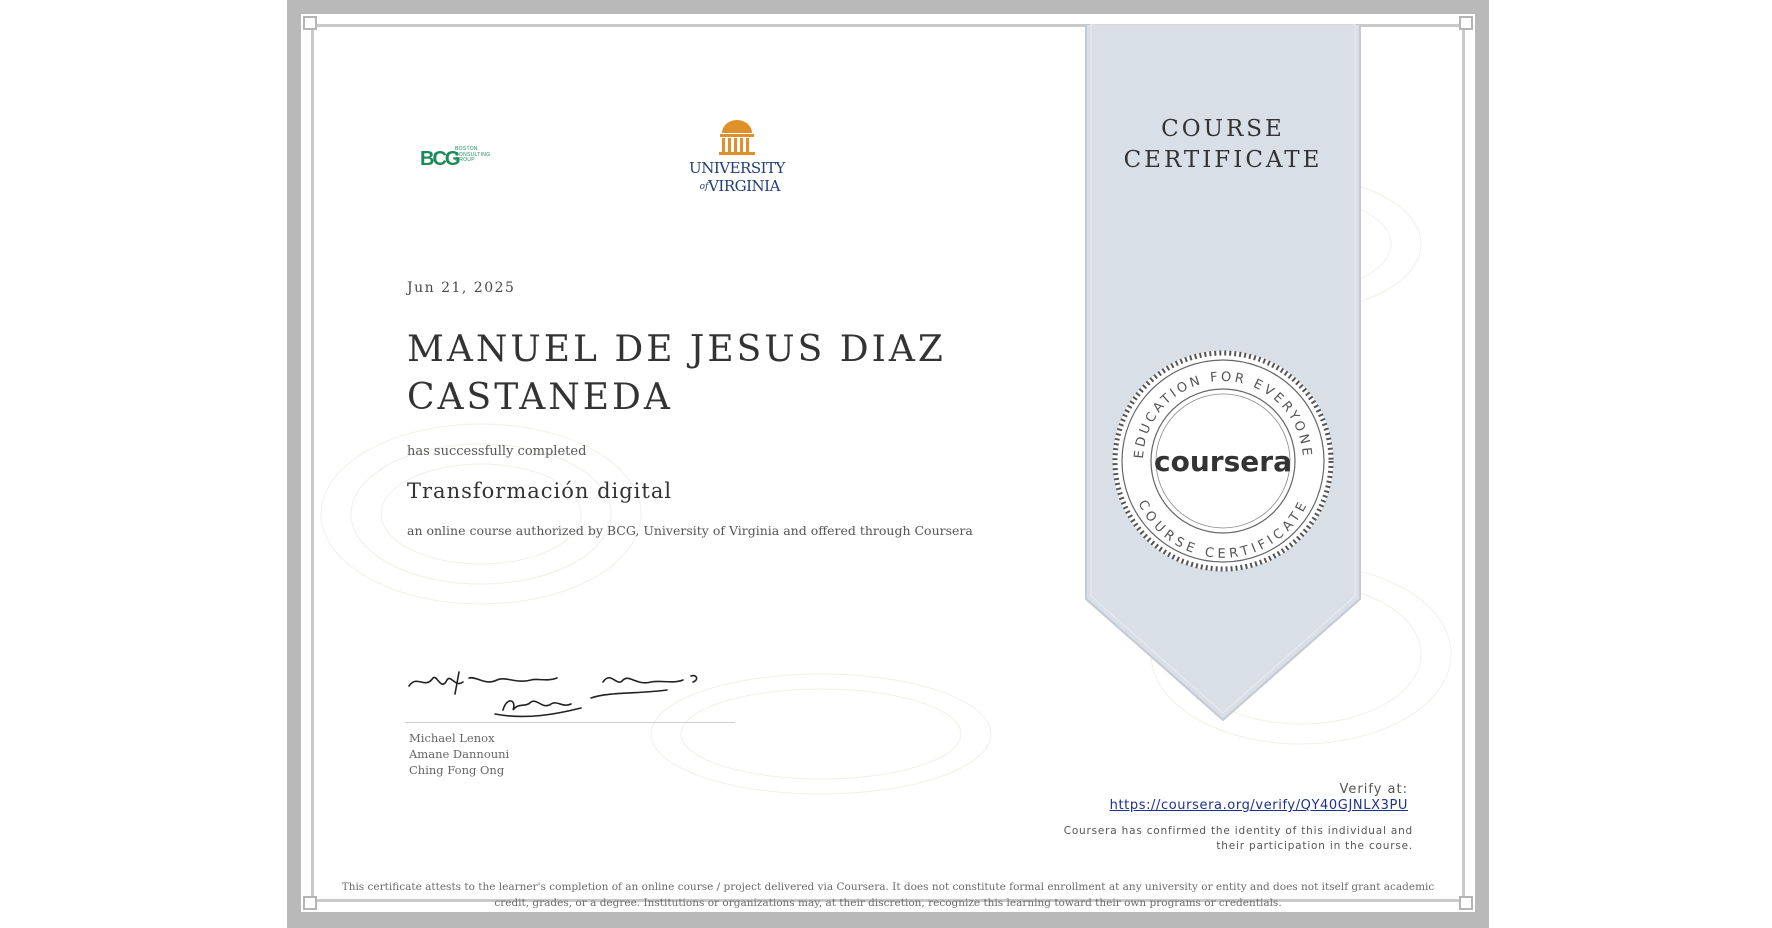 The image size is (1772, 928). Describe the element at coordinates (676, 374) in the screenshot. I see `recipient-name: MANUEL DE JESUS DIAZ CASTANEDA` at that location.